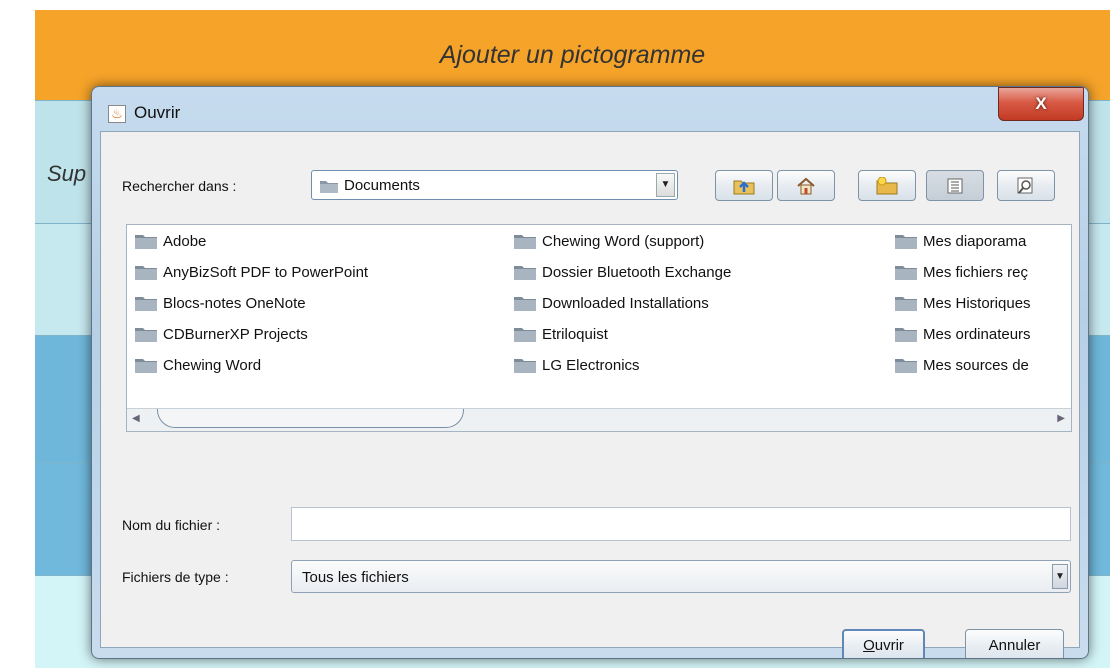 The height and width of the screenshot is (668, 1110). I want to click on file-name: Blocs-notes OneNote, so click(234, 303).